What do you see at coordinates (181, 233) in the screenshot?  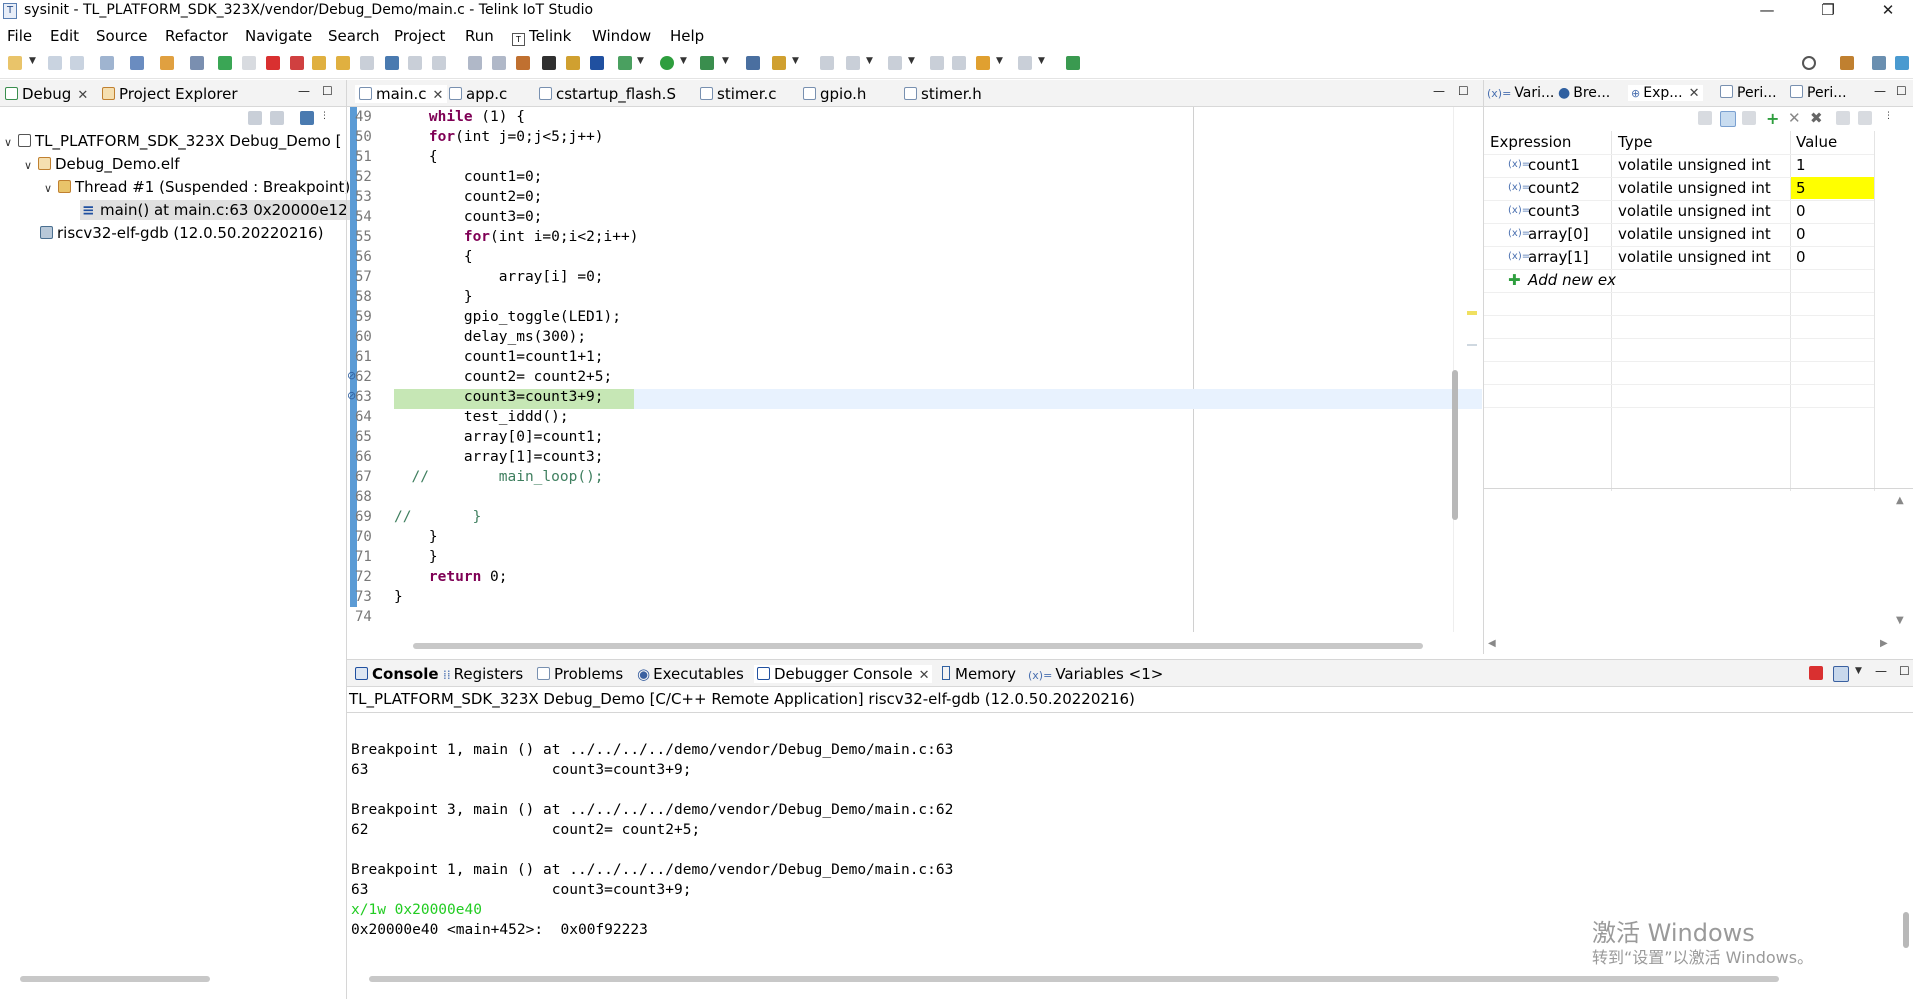 I see `tree-item-gdb: riscv32-elf-gdb (12.0.50.20220216)` at bounding box center [181, 233].